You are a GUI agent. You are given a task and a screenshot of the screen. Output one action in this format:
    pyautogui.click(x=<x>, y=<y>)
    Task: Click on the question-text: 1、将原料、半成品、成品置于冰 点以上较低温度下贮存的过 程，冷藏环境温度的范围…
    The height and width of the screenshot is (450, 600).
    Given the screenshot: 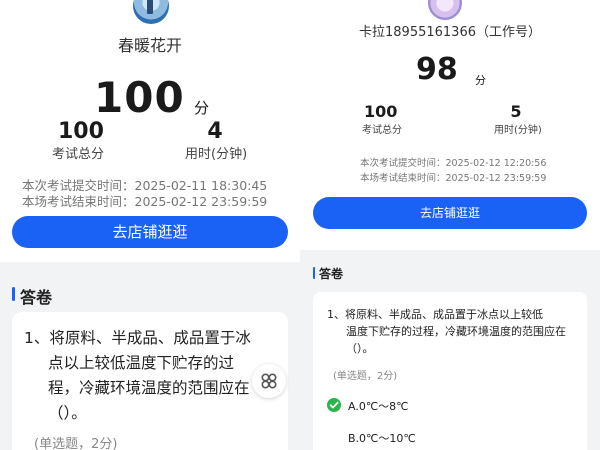 What is the action you would take?
    pyautogui.click(x=149, y=376)
    